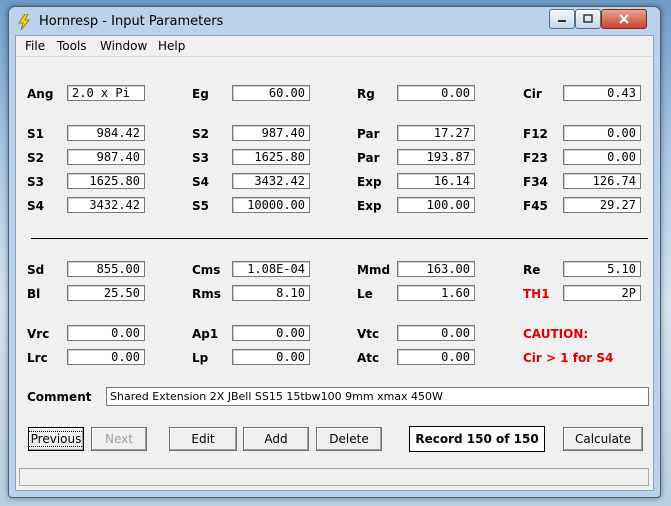 The width and height of the screenshot is (671, 506). Describe the element at coordinates (556, 334) in the screenshot. I see `caution-label: CAUTION:` at that location.